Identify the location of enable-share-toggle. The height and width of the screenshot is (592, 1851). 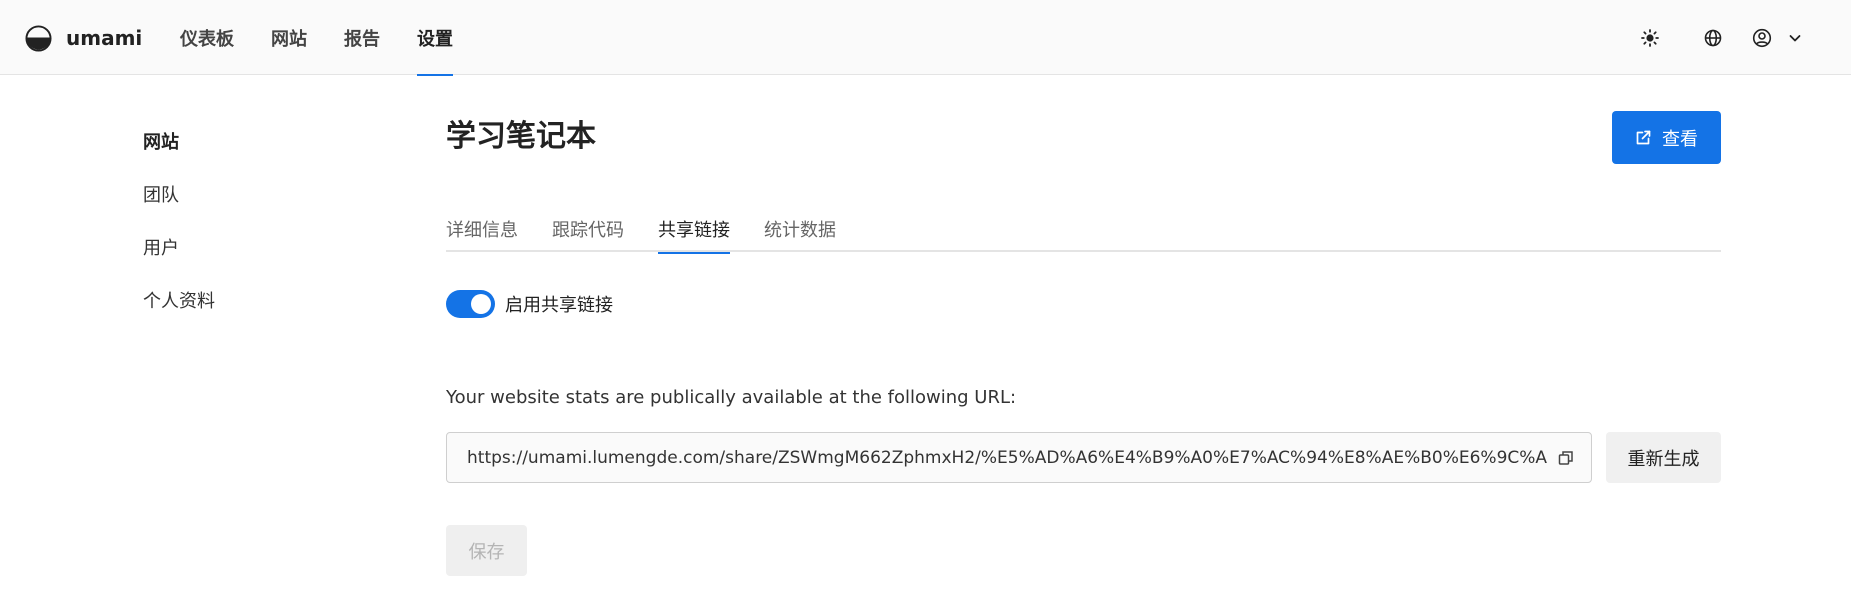
(470, 304).